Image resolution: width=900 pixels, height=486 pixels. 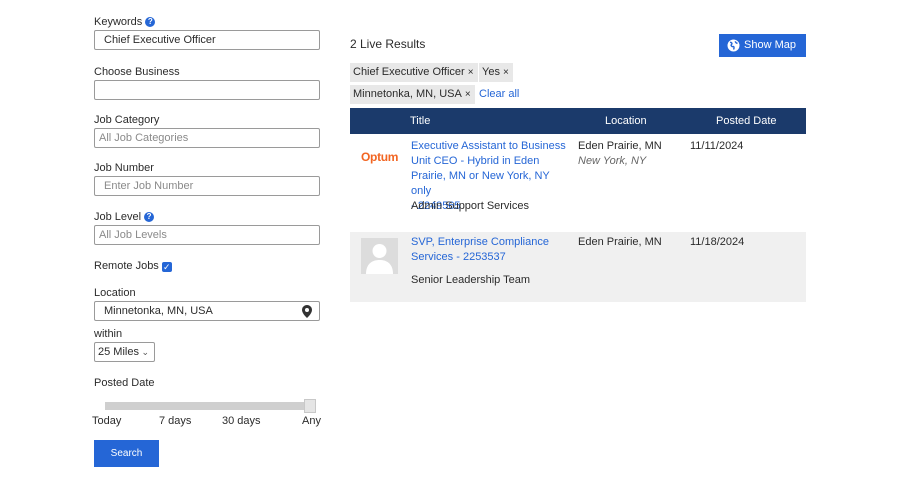 I want to click on company-logo: Optum, so click(x=380, y=157).